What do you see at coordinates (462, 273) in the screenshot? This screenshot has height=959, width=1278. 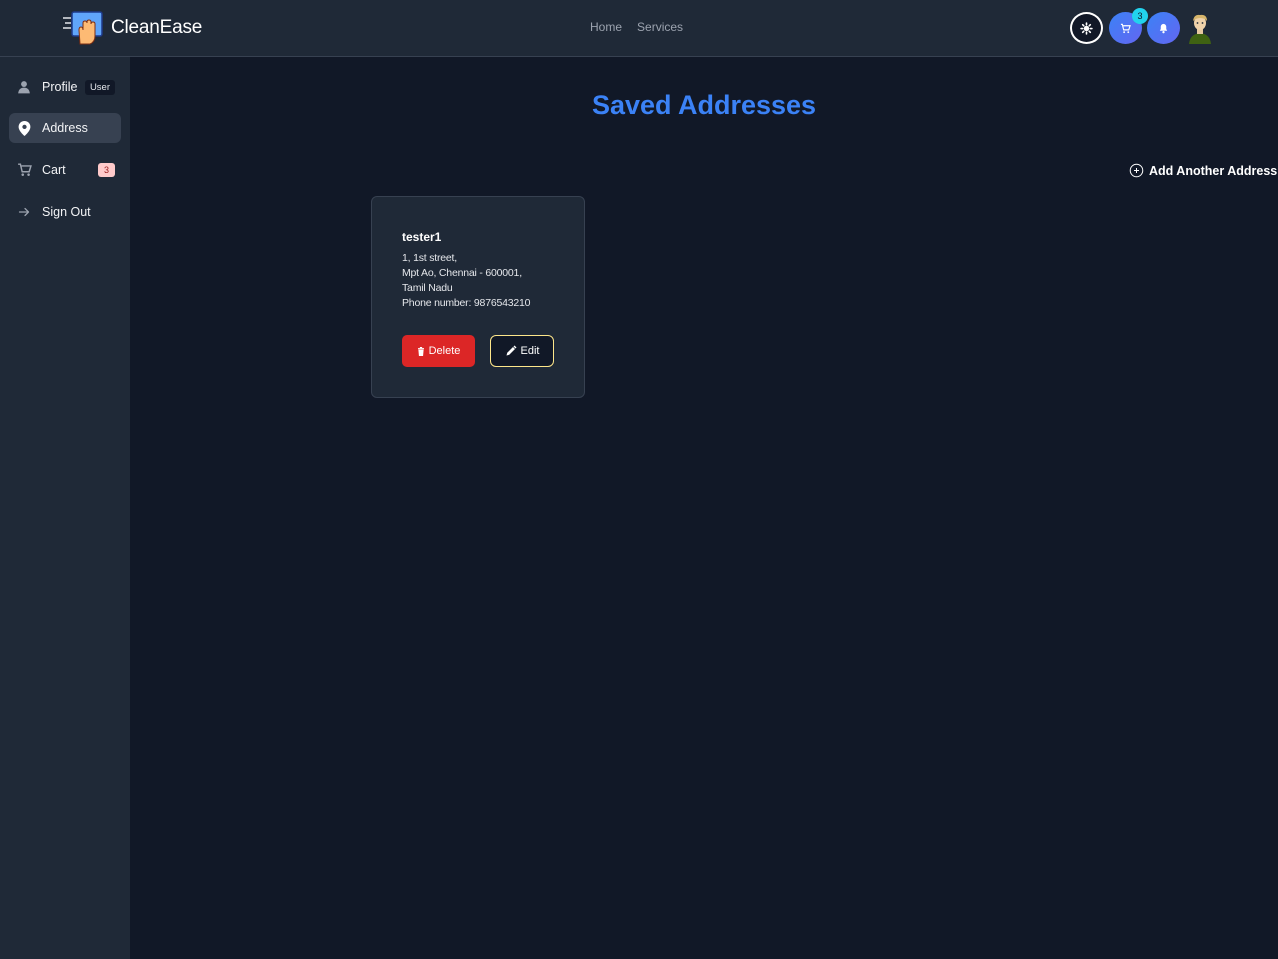 I see `address-line: Mpt Ao, Chennai - 600001,` at bounding box center [462, 273].